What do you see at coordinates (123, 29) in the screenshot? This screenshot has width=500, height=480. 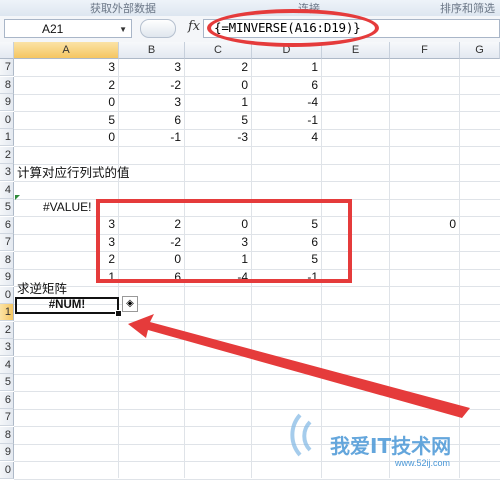 I see `chevron-down-icon: ▼` at bounding box center [123, 29].